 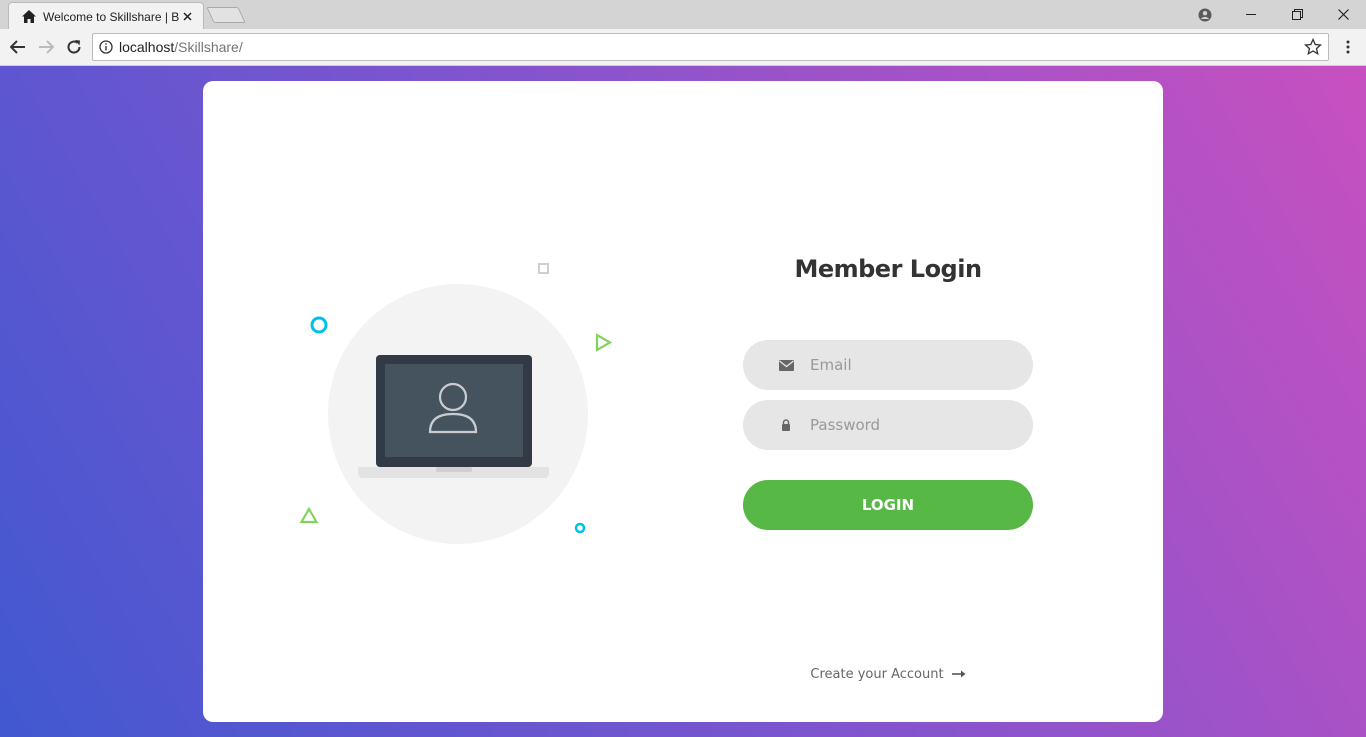 What do you see at coordinates (456, 403) in the screenshot?
I see `login-illustration` at bounding box center [456, 403].